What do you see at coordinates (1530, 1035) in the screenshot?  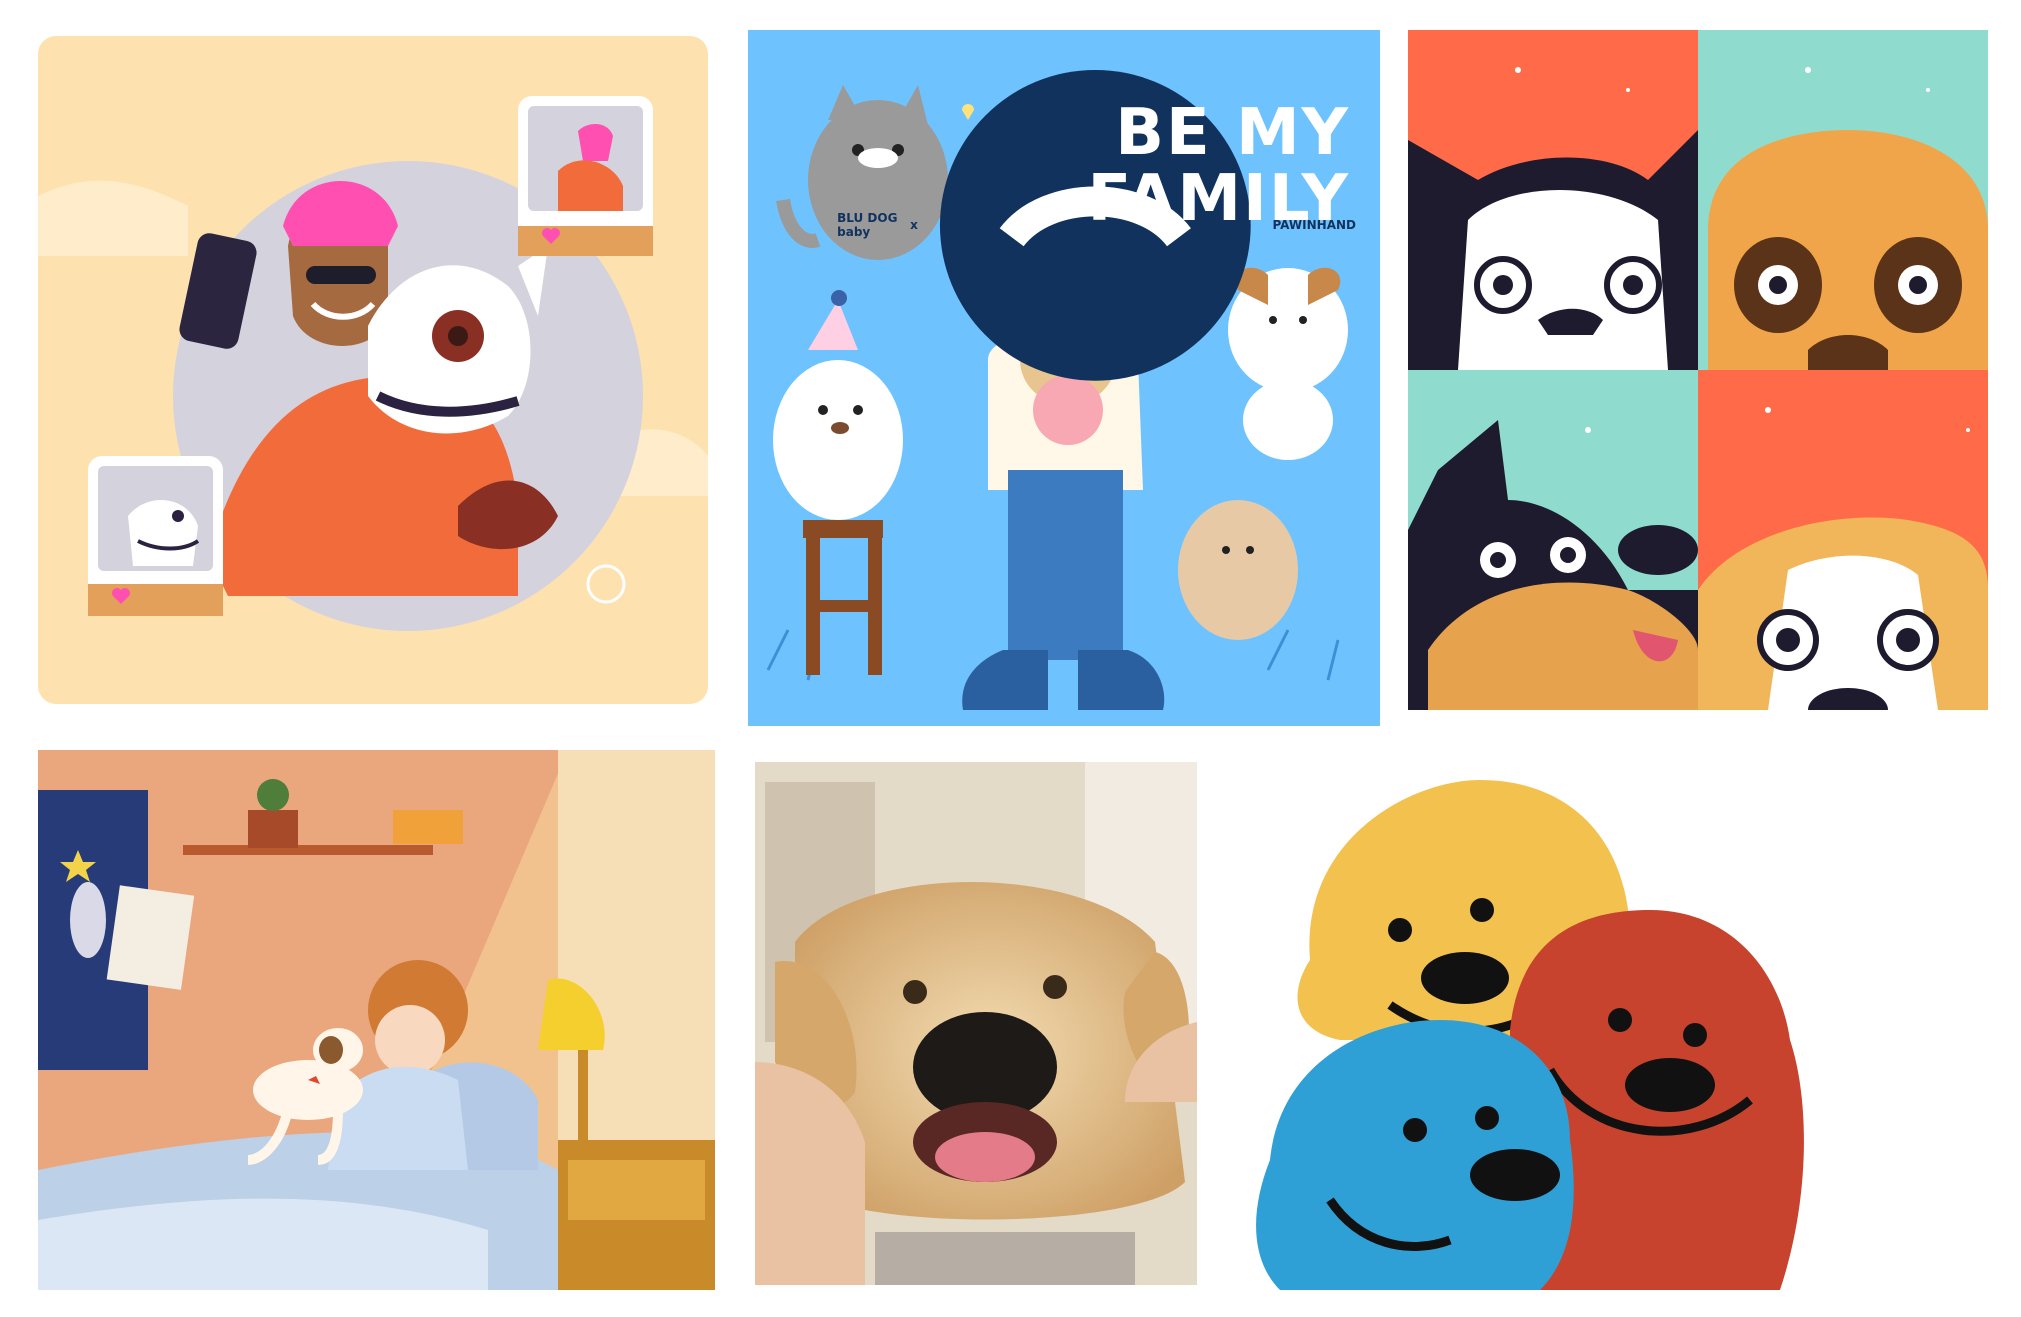 I see `blob-dogs-illustration` at bounding box center [1530, 1035].